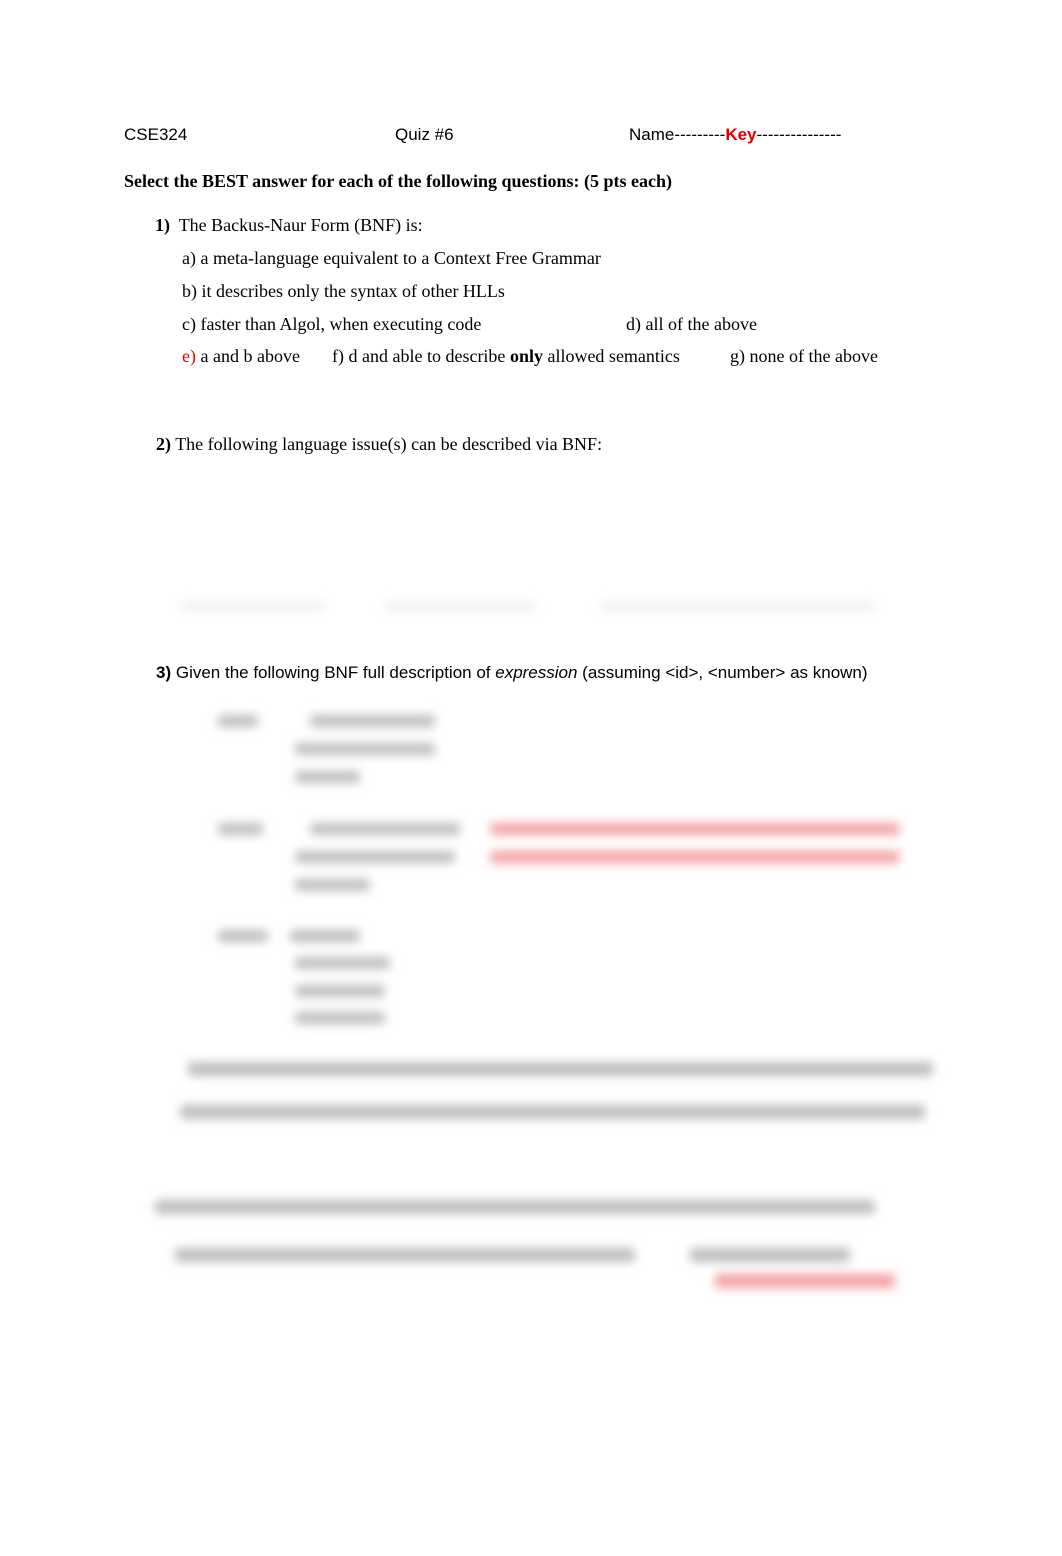 The height and width of the screenshot is (1556, 1062). I want to click on option-e: e) a and b above, so click(241, 356).